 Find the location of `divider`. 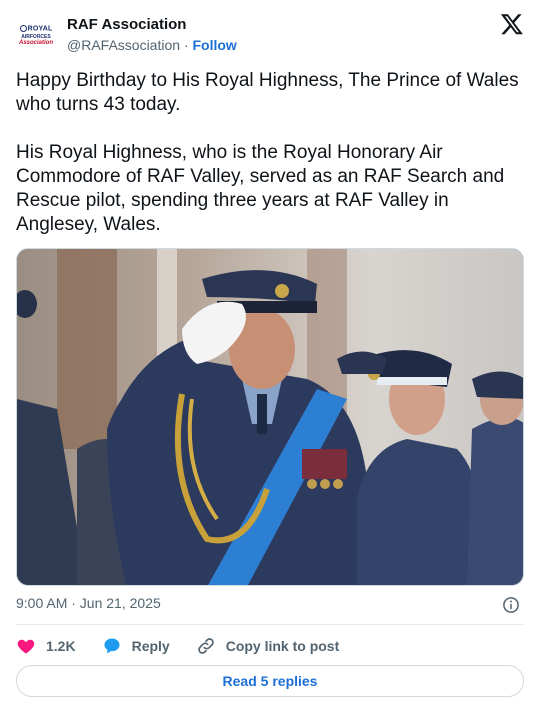

divider is located at coordinates (270, 624).